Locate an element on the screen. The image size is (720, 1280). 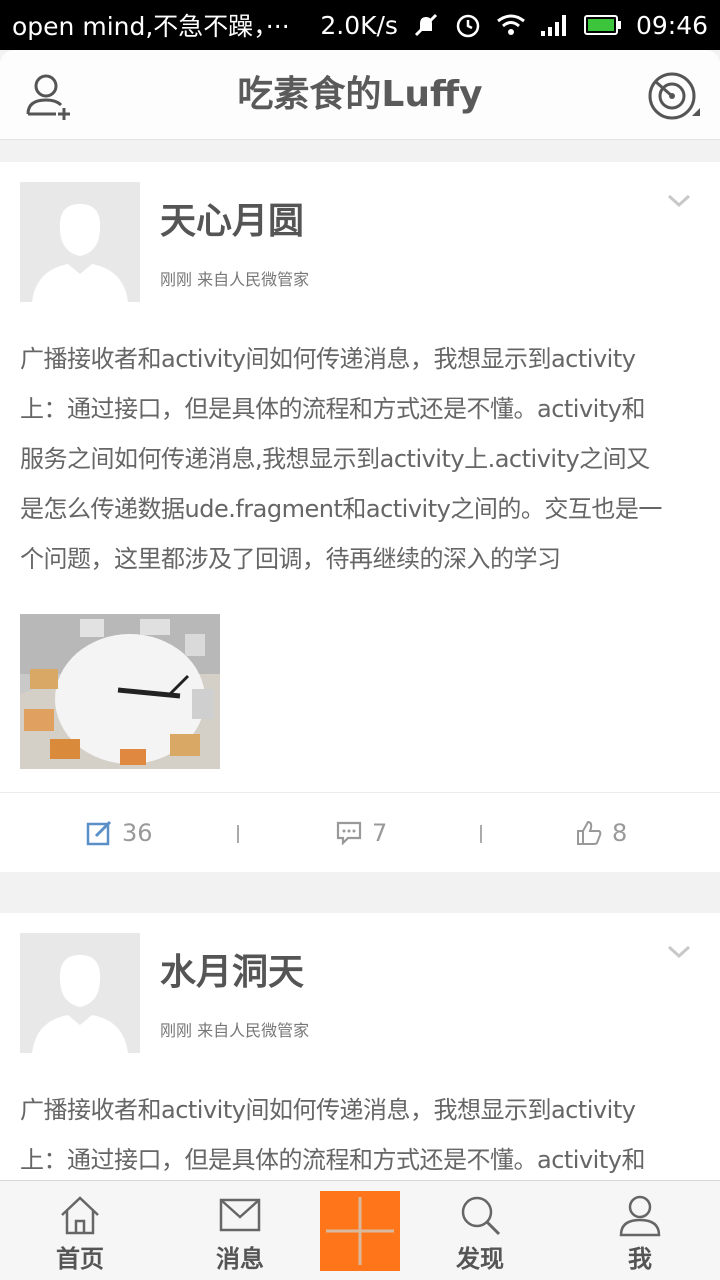
network-speed: 2.0K/s is located at coordinates (359, 25).